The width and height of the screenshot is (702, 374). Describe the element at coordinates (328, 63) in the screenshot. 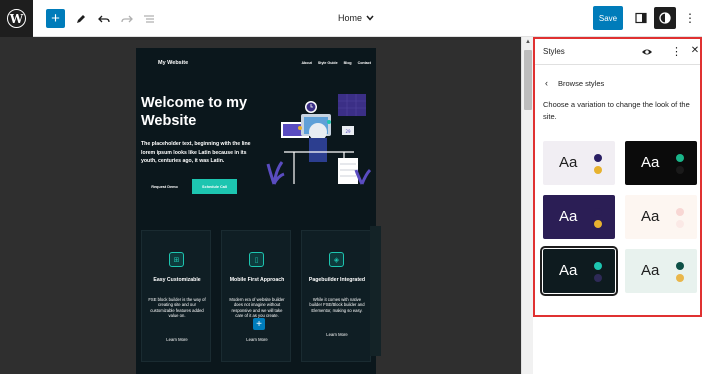

I see `nav-item-style-guide: Style Guide` at that location.